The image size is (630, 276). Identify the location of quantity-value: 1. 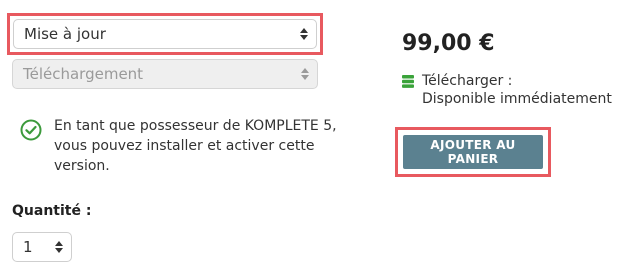
(28, 247).